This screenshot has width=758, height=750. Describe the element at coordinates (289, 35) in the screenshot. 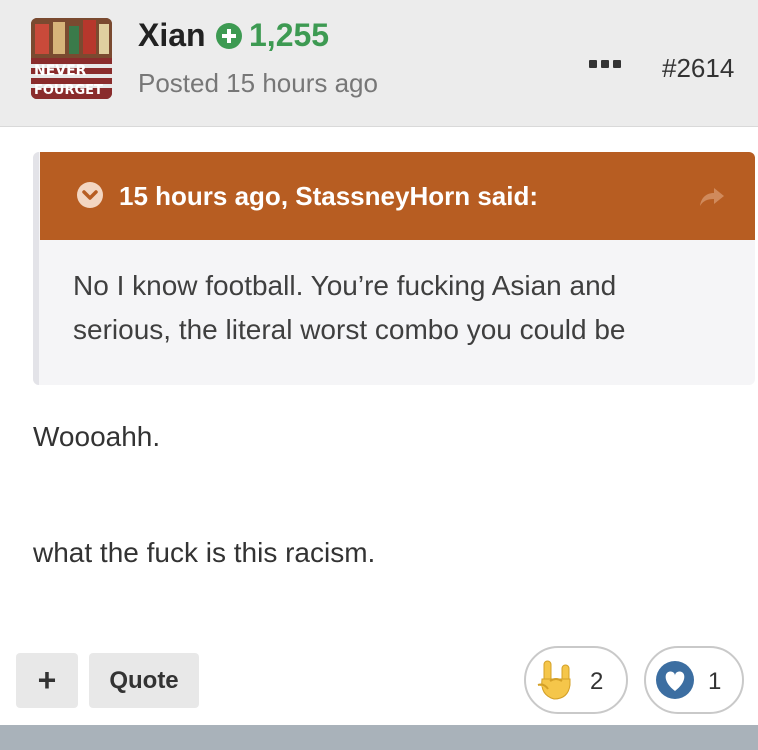

I see `reputation-value: 1,255` at that location.